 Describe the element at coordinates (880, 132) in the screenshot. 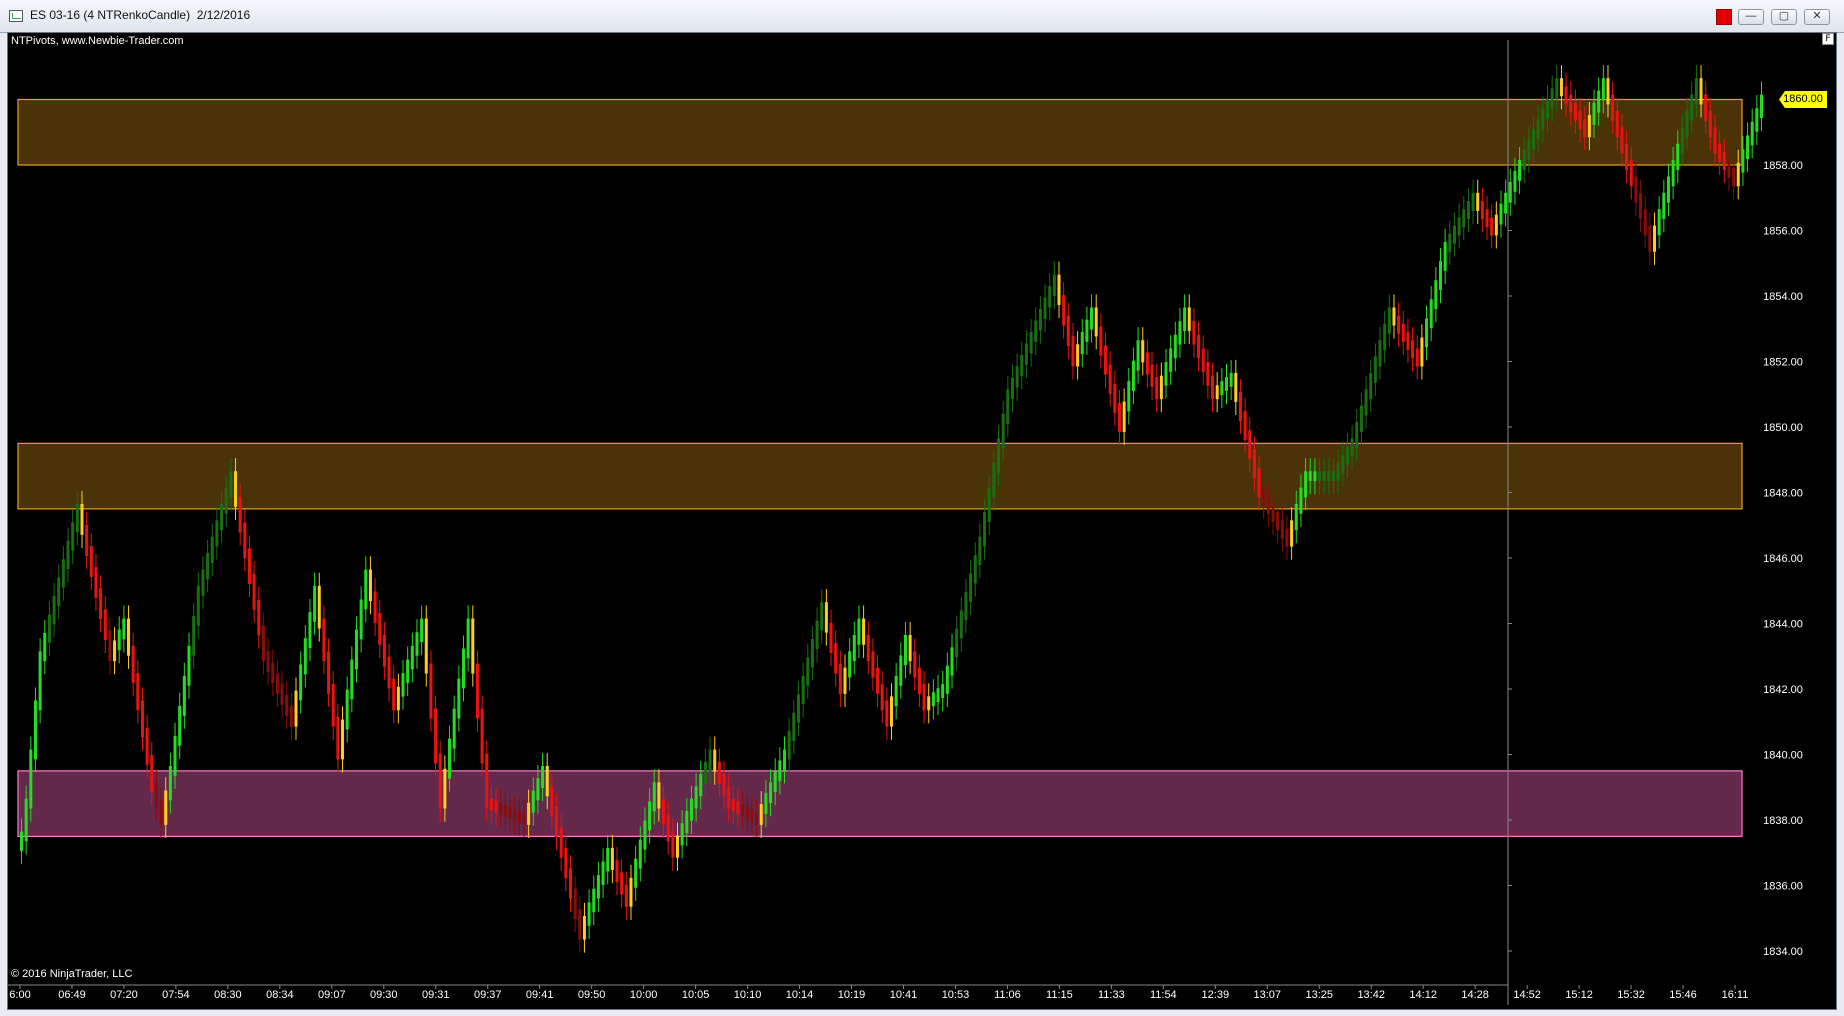

I see `zone-resistance` at that location.